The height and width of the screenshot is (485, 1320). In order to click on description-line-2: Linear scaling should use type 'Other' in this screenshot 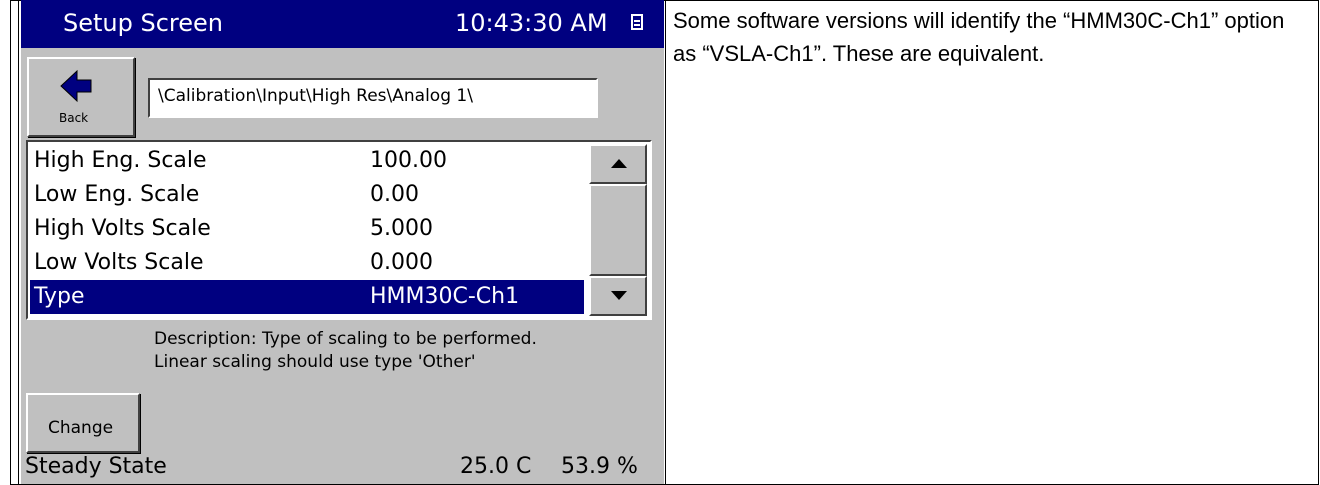, I will do `click(315, 362)`.